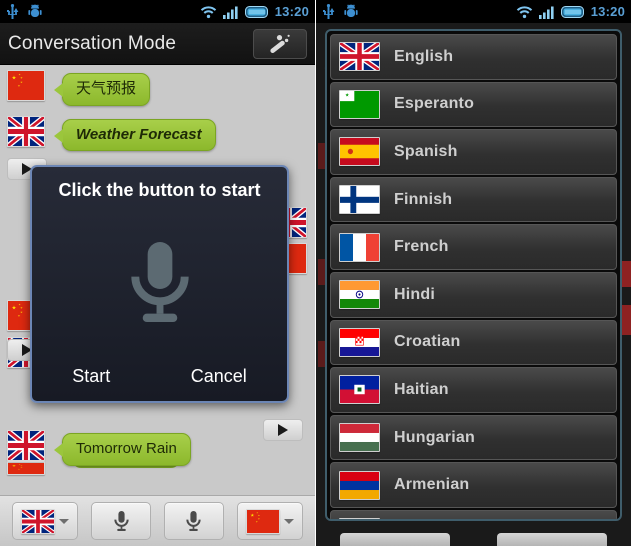  Describe the element at coordinates (122, 449) in the screenshot. I see `message-bubble: Tomorrow Rain` at that location.